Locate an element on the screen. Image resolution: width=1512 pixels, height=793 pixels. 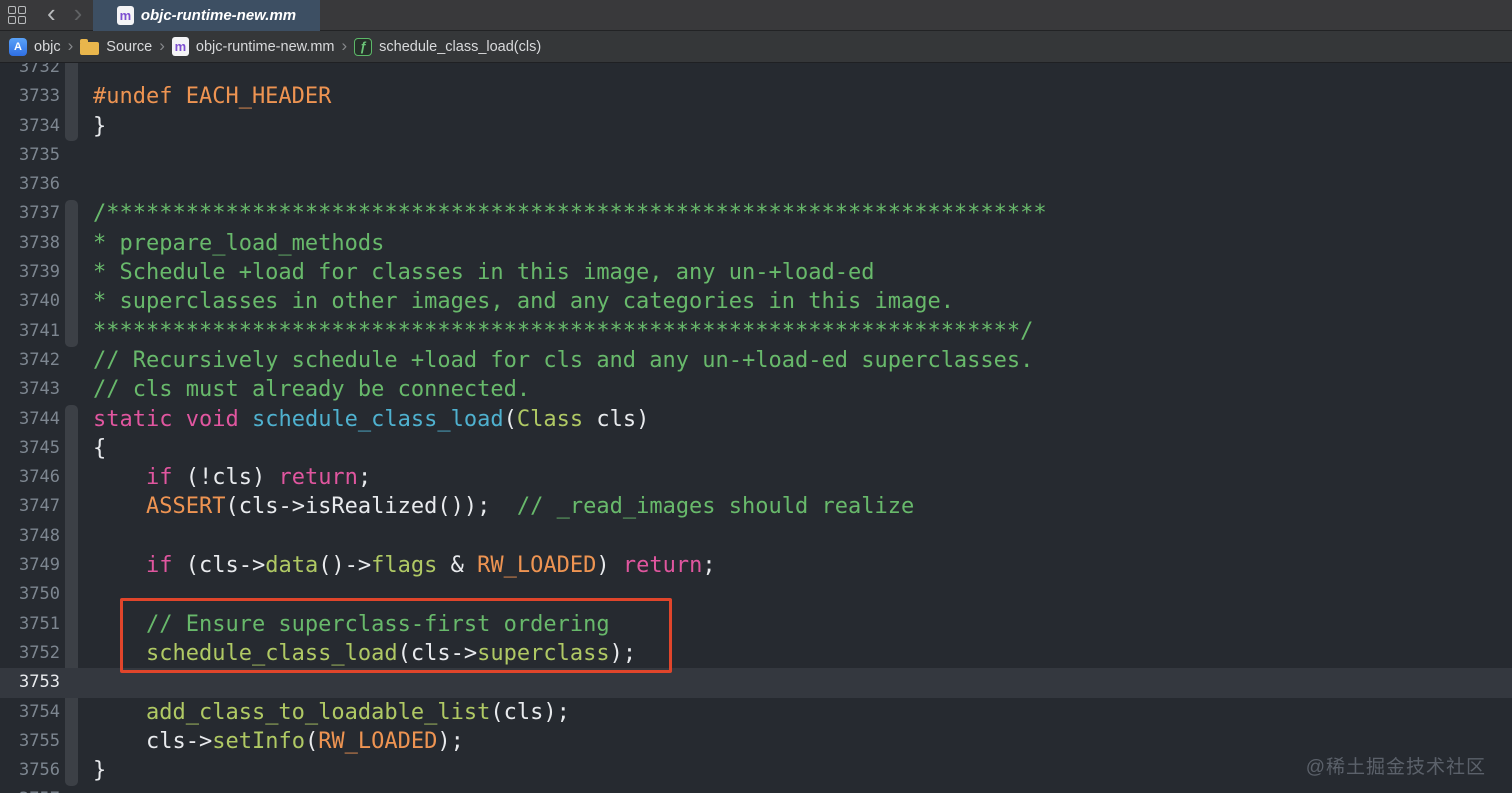
code-text: if (!cls) return; is located at coordinates (215, 477).